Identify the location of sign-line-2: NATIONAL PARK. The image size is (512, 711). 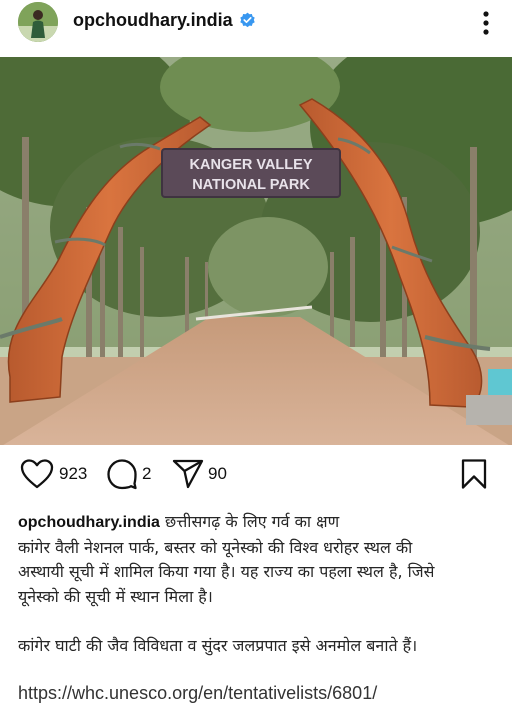
(251, 185).